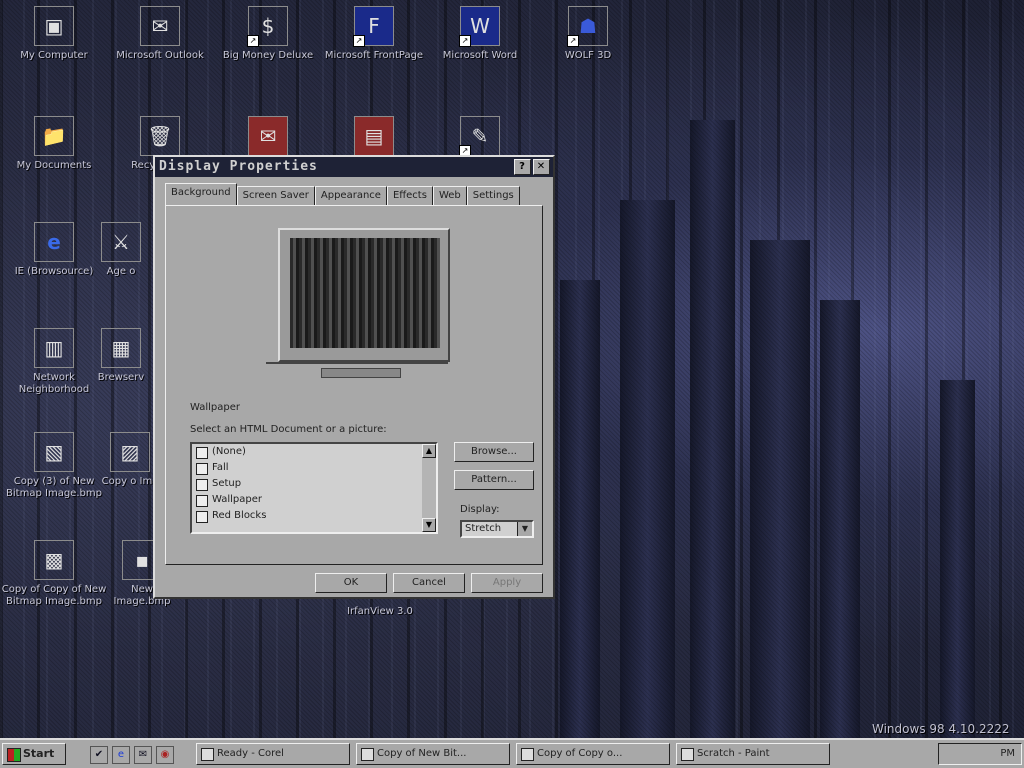  I want to click on chevron-down-icon: ▼, so click(524, 529).